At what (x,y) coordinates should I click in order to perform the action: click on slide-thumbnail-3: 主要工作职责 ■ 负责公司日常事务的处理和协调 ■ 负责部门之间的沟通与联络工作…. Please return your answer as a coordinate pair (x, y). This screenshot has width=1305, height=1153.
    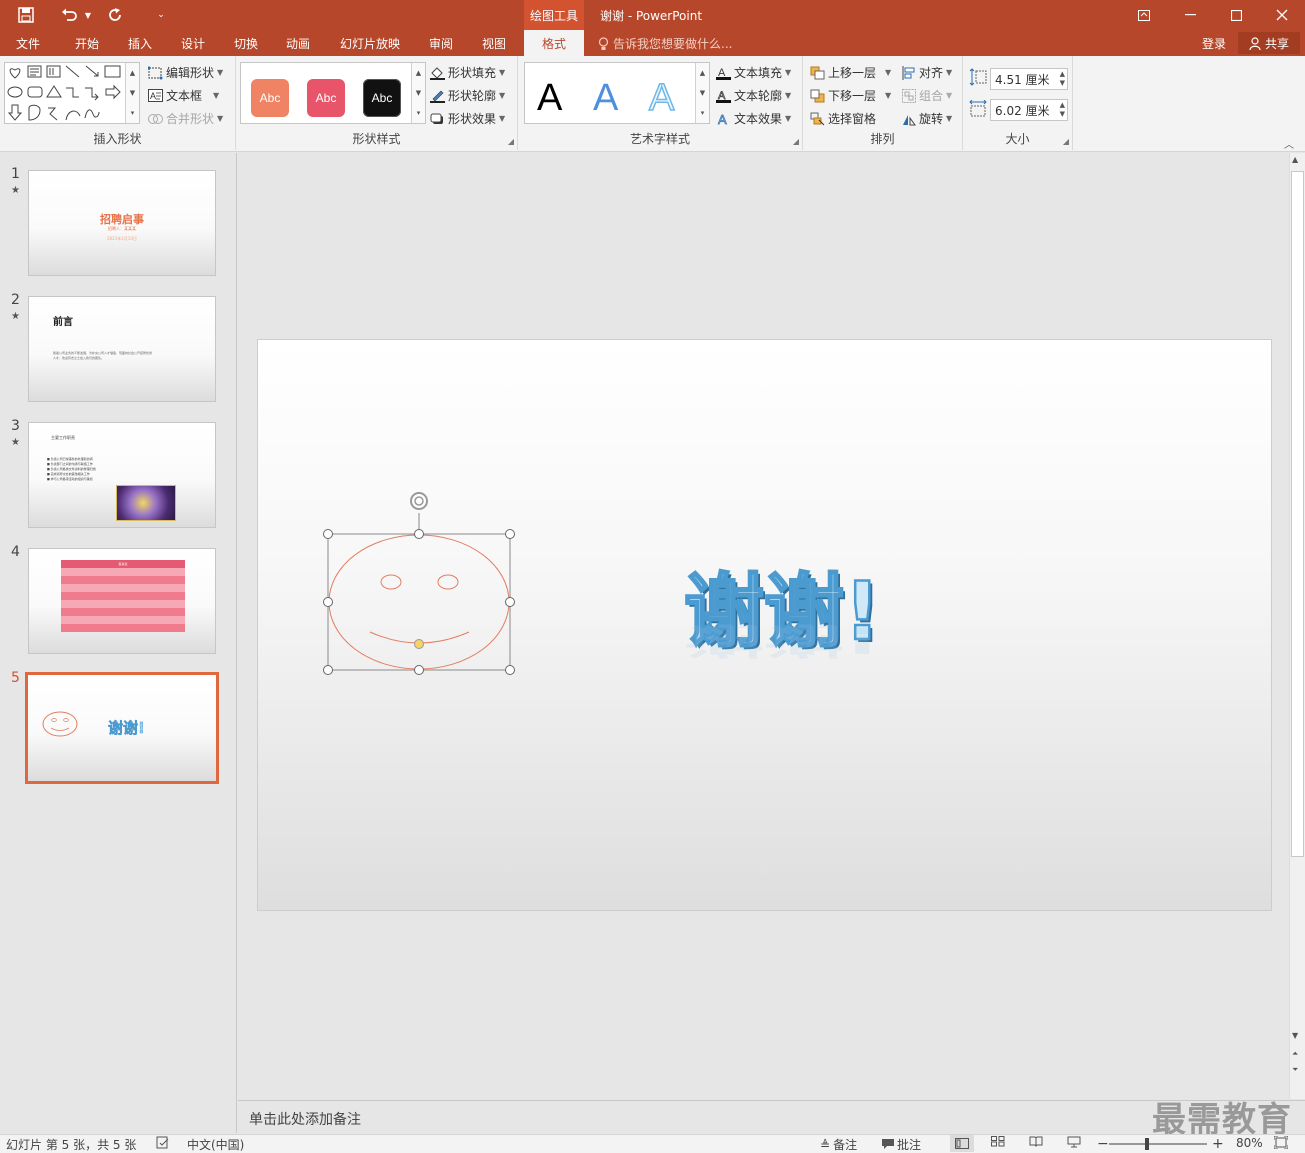
    Looking at the image, I should click on (122, 475).